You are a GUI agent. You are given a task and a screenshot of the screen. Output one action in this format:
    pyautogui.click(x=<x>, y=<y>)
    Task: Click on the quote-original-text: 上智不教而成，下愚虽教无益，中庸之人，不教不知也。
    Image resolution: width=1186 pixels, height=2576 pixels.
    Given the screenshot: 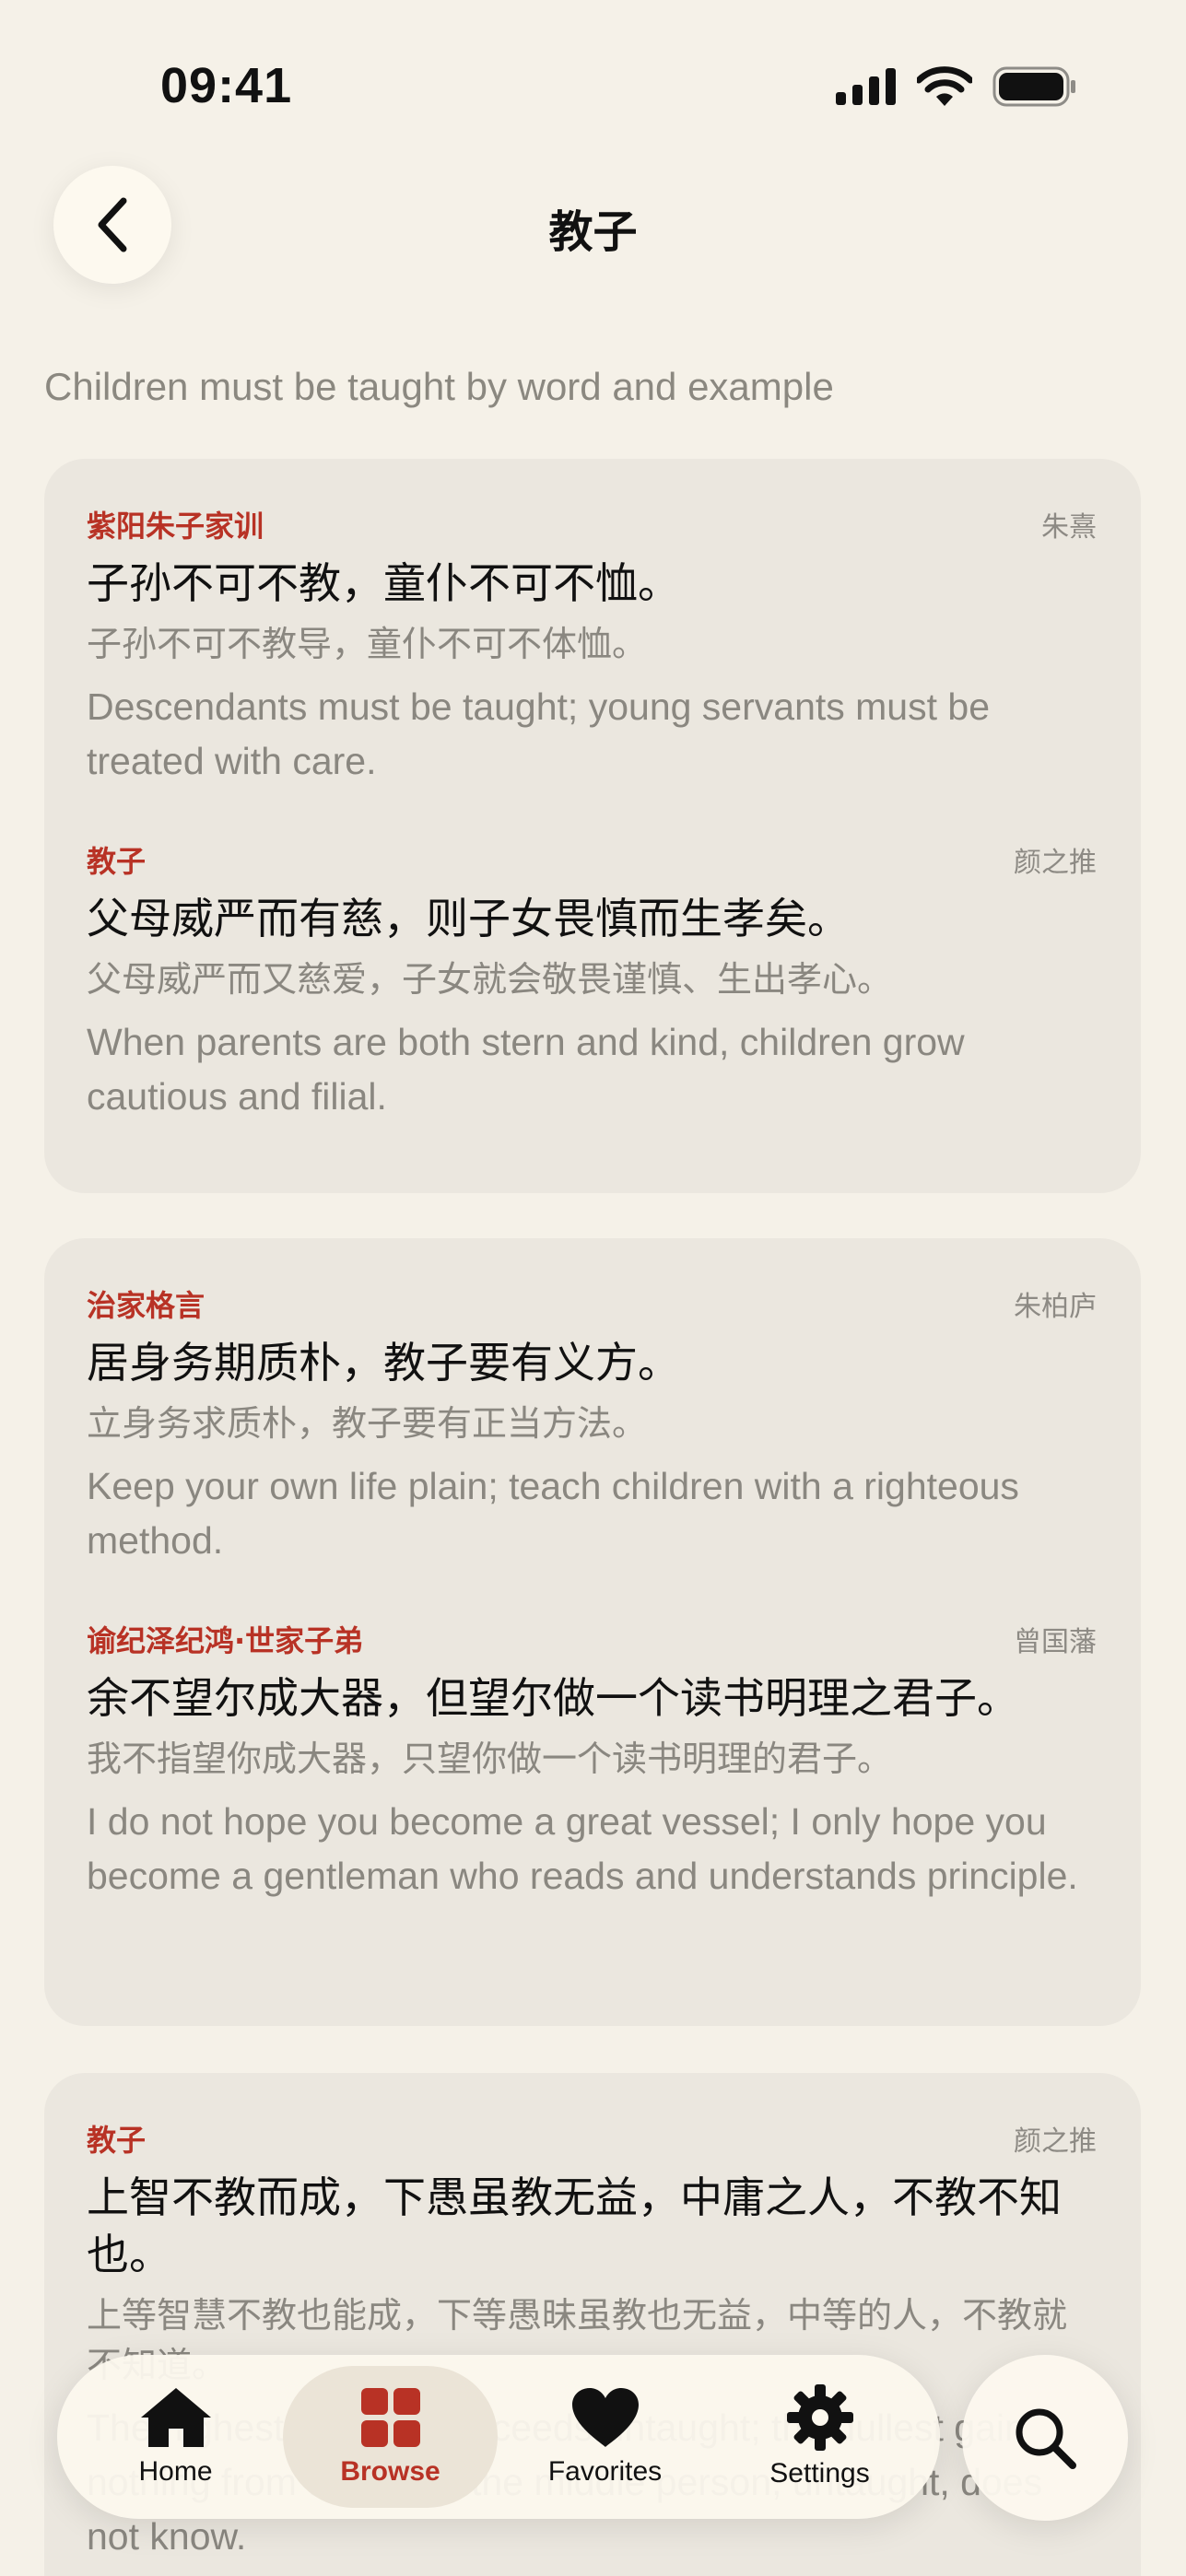 What is the action you would take?
    pyautogui.click(x=574, y=2225)
    